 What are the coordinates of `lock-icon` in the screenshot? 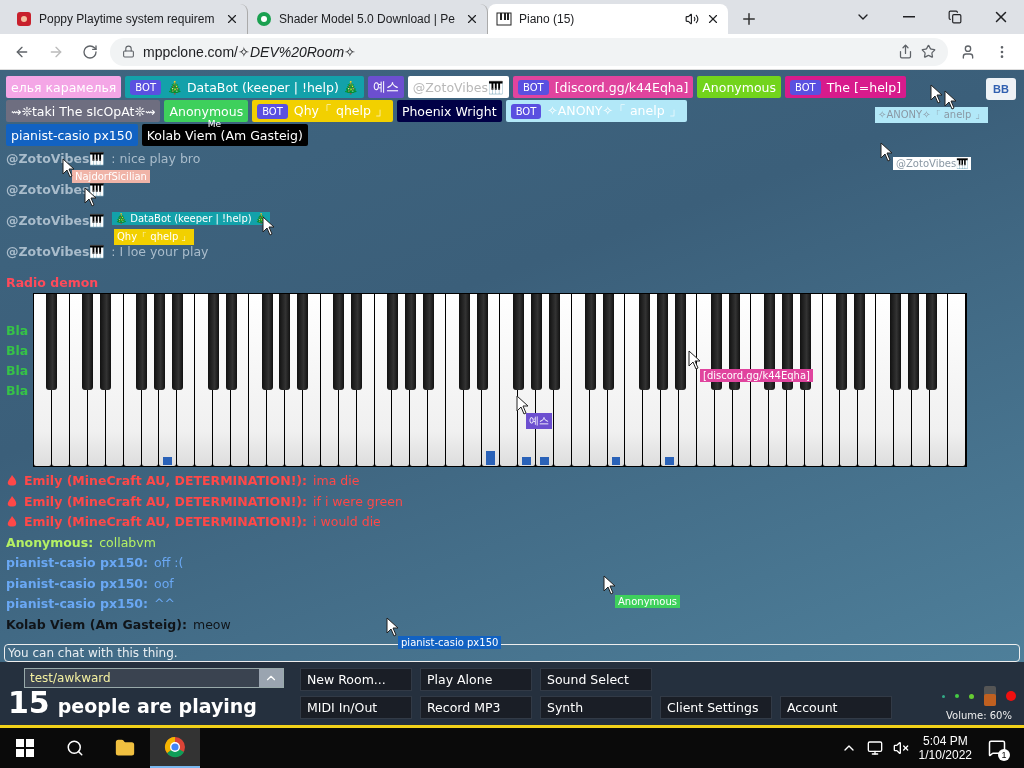 It's located at (128, 51).